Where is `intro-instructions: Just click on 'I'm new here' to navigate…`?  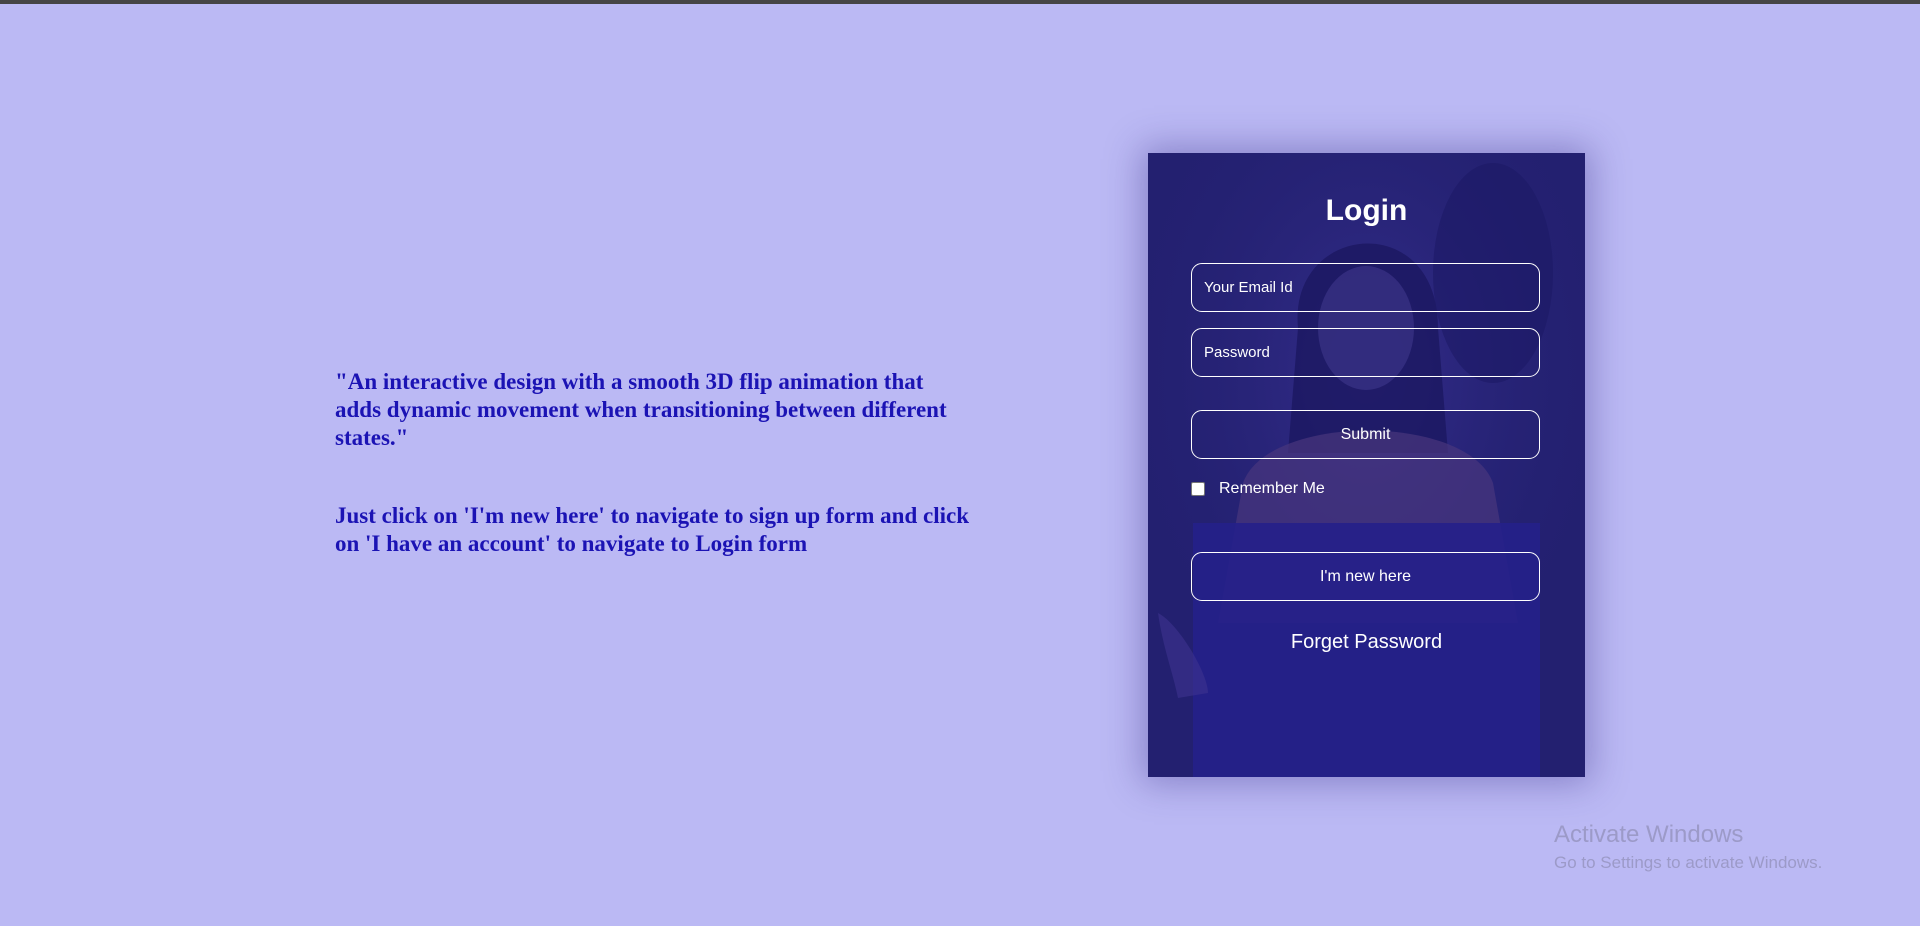 intro-instructions: Just click on 'I'm new here' to navigate… is located at coordinates (652, 529).